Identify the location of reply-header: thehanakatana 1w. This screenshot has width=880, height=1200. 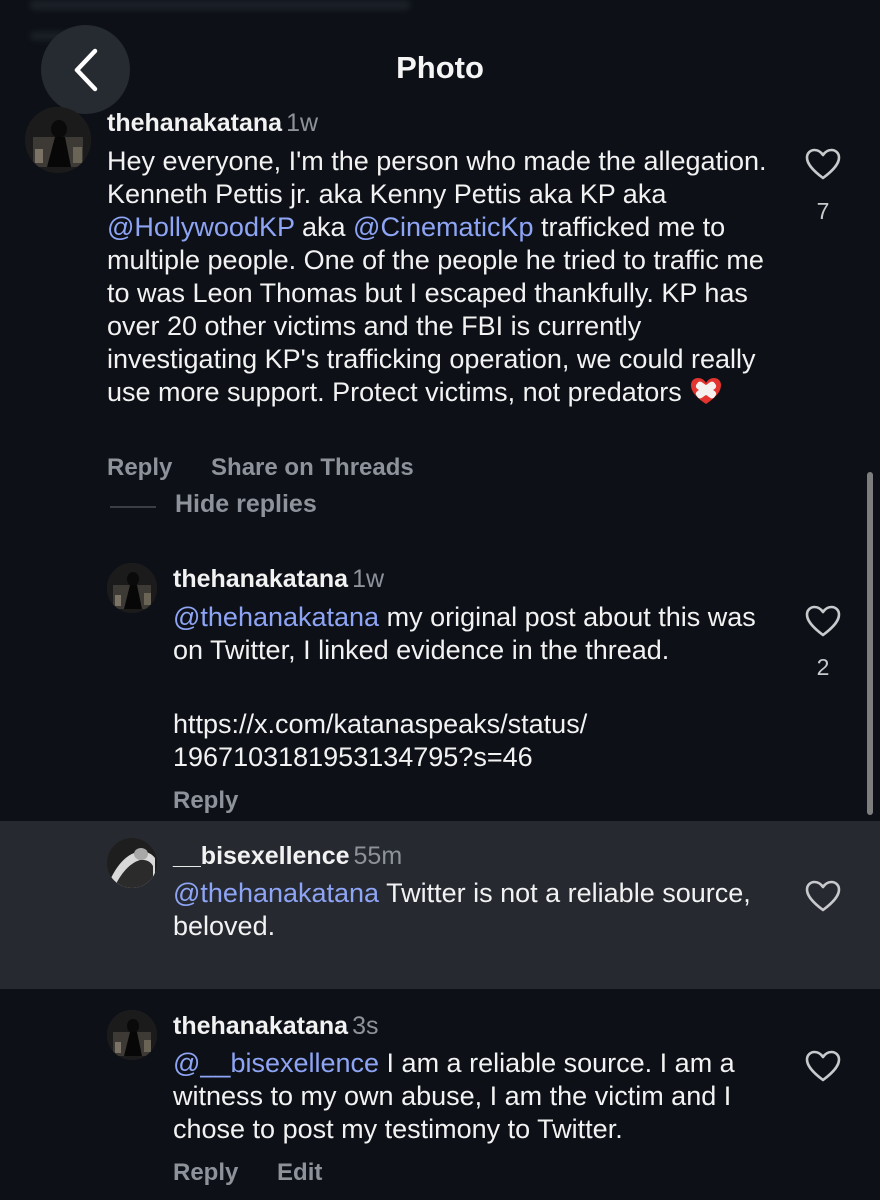
(278, 579).